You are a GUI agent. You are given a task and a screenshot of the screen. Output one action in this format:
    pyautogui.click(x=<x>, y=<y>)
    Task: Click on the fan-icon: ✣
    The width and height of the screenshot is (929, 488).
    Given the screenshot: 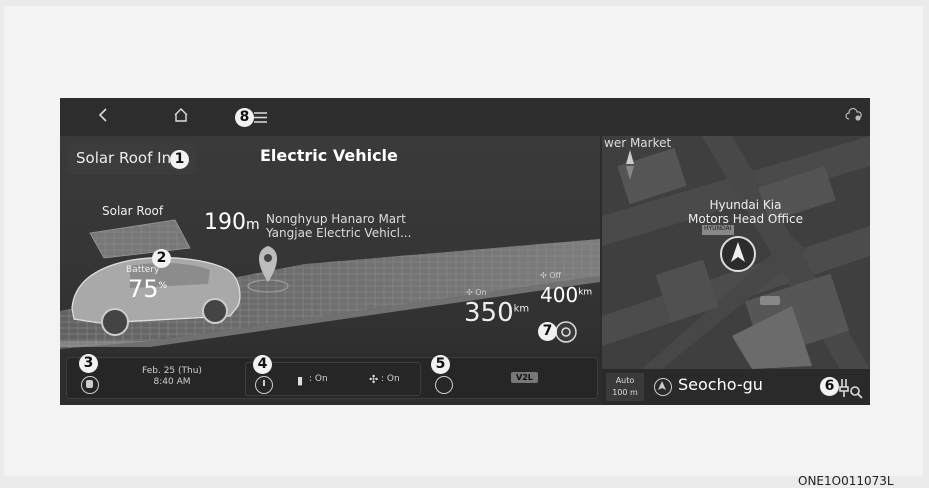 What is the action you would take?
    pyautogui.click(x=374, y=379)
    